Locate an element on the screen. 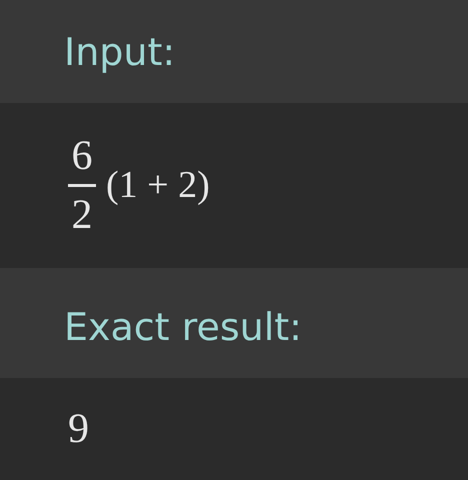 This screenshot has height=480, width=468. numerator: 6 is located at coordinates (82, 156).